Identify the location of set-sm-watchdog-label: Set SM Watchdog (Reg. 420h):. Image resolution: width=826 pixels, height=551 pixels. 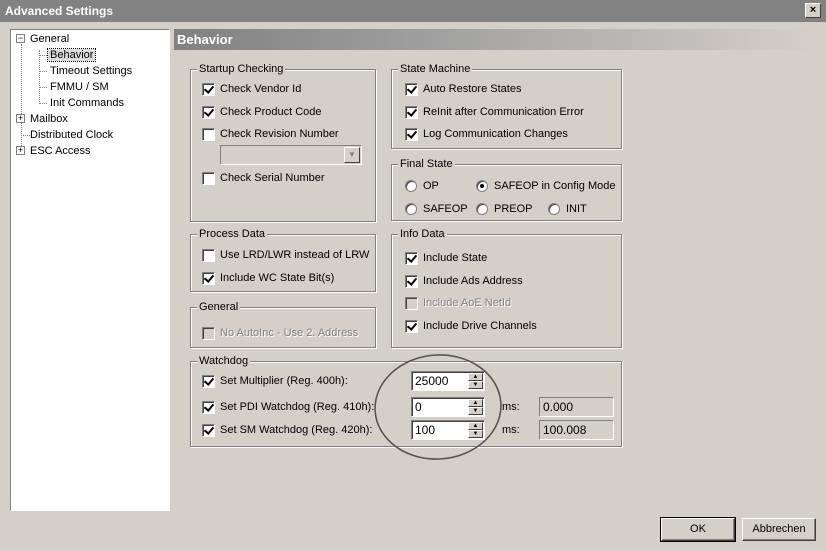
(296, 430).